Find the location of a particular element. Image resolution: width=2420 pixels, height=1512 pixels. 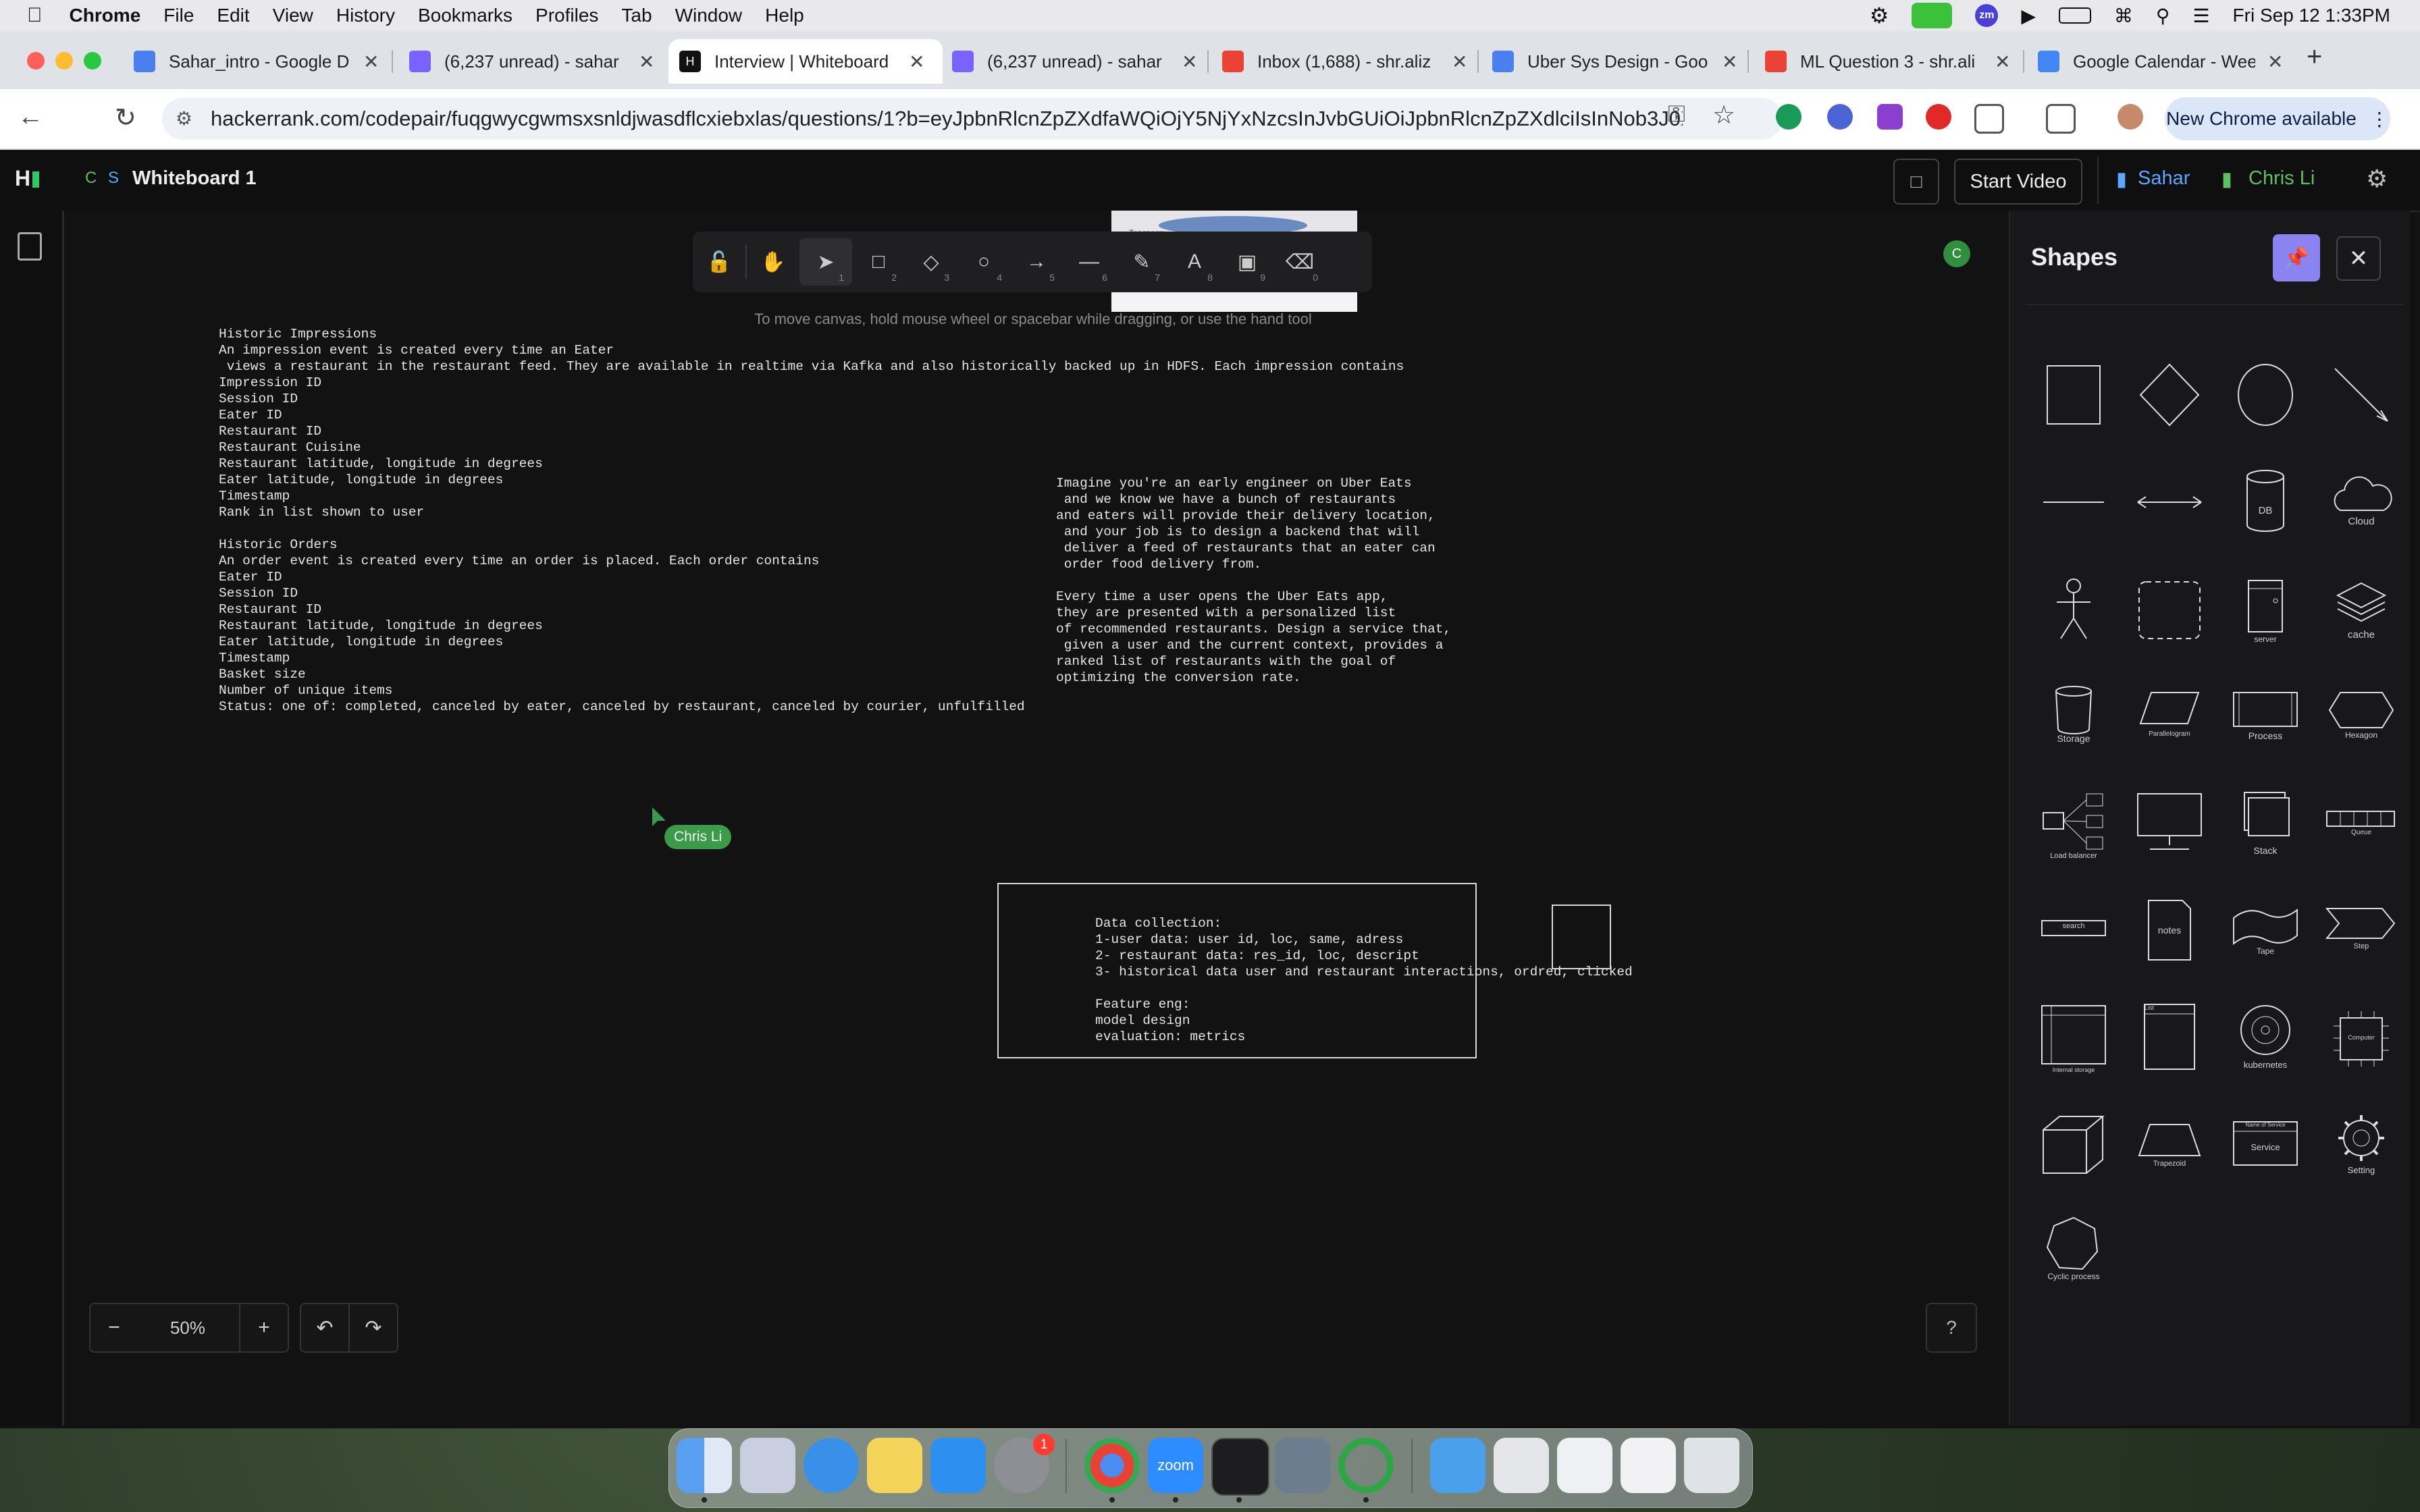

redo-icon: ↷ is located at coordinates (373, 1328).